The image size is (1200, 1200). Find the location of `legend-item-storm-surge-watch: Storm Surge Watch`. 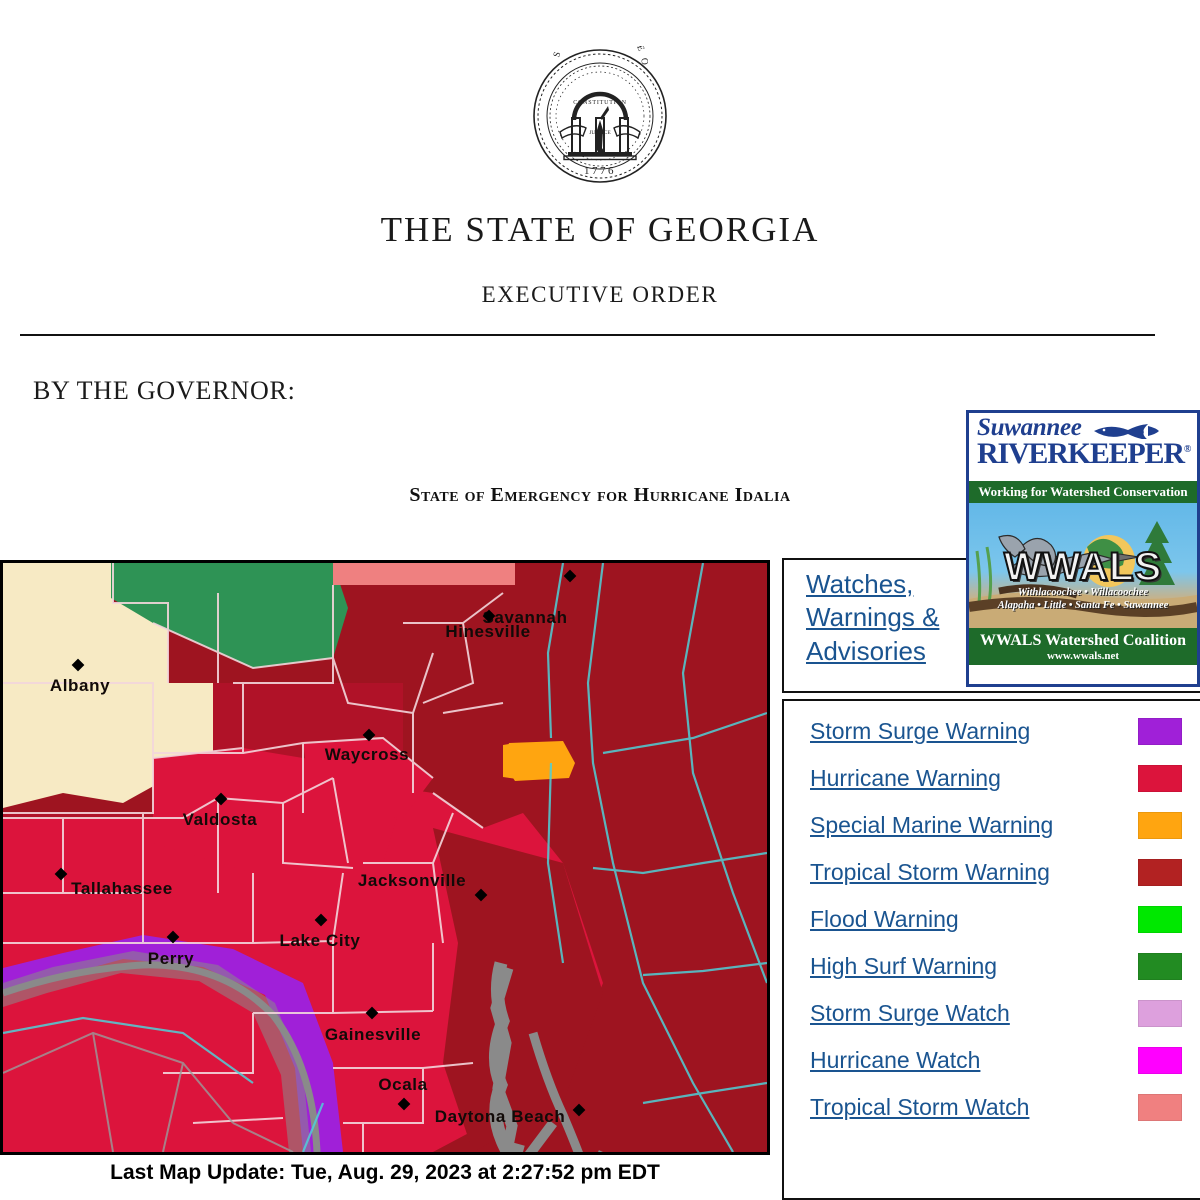

legend-item-storm-surge-watch: Storm Surge Watch is located at coordinates (992, 1013).